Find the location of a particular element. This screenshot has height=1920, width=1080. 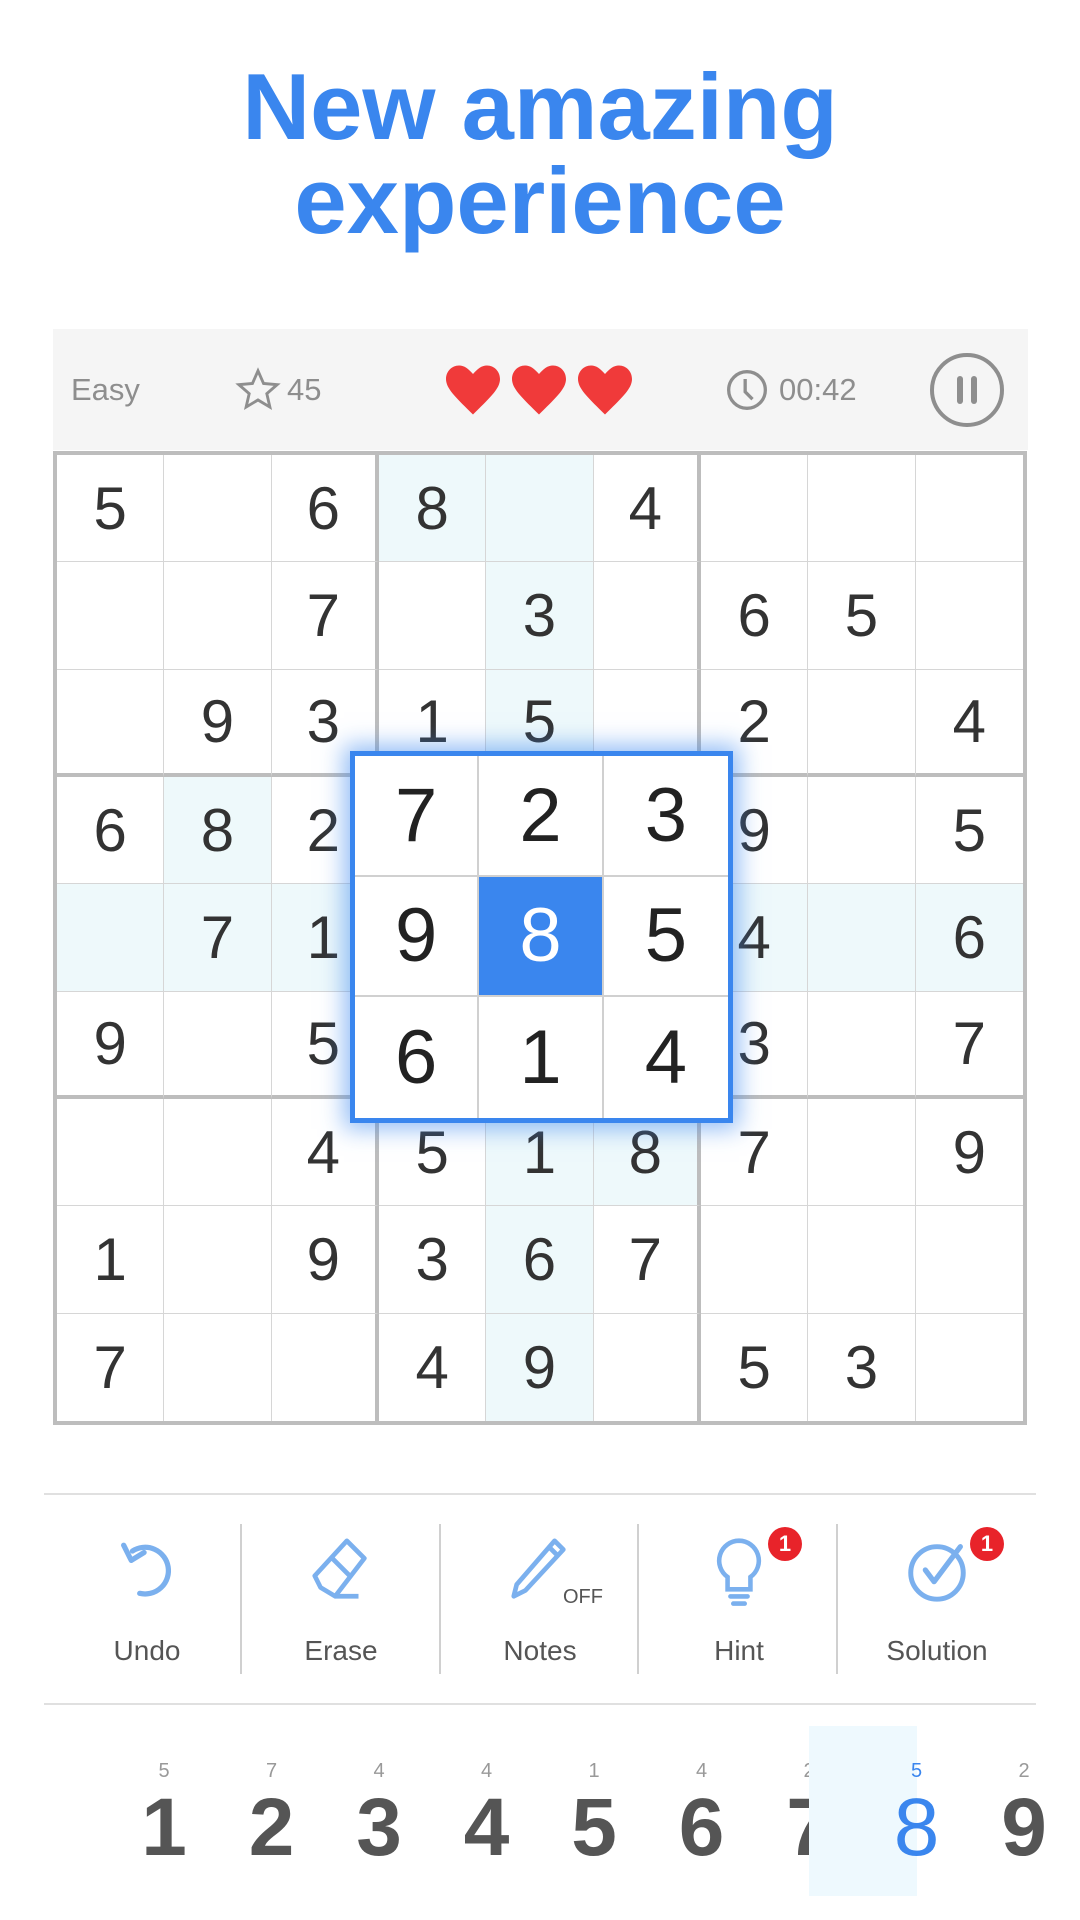

heart-icon is located at coordinates (473, 389).